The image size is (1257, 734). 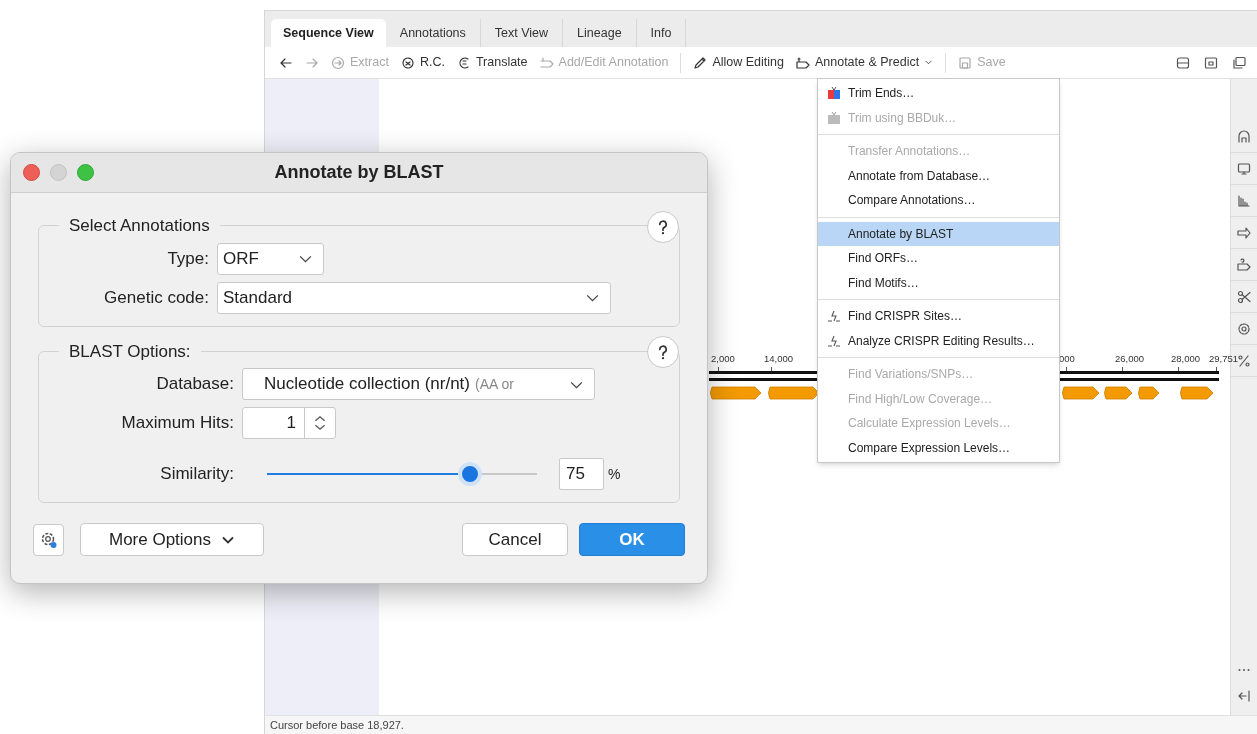 What do you see at coordinates (864, 62) in the screenshot?
I see `predict-button: Annotate & Predict` at bounding box center [864, 62].